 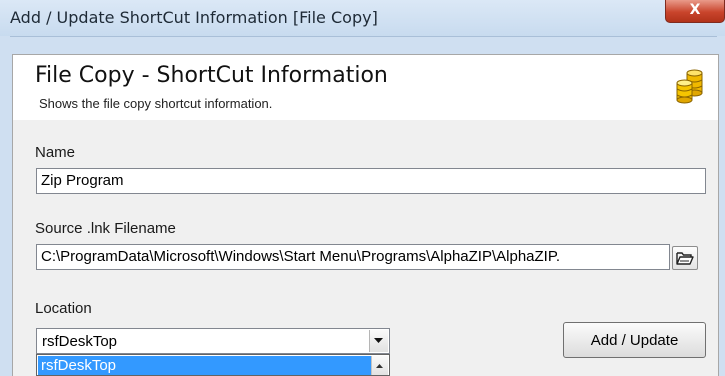 What do you see at coordinates (689, 86) in the screenshot?
I see `database-icon` at bounding box center [689, 86].